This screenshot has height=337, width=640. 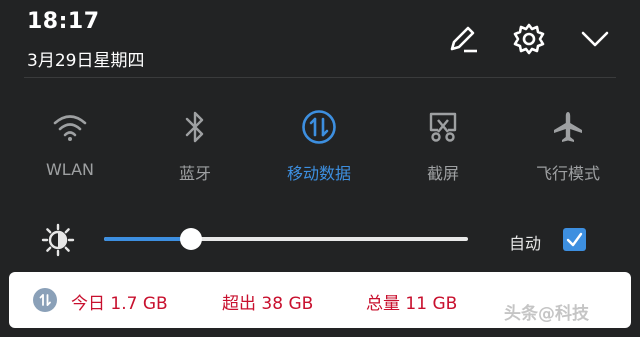 What do you see at coordinates (63, 21) in the screenshot?
I see `time: 18:17` at bounding box center [63, 21].